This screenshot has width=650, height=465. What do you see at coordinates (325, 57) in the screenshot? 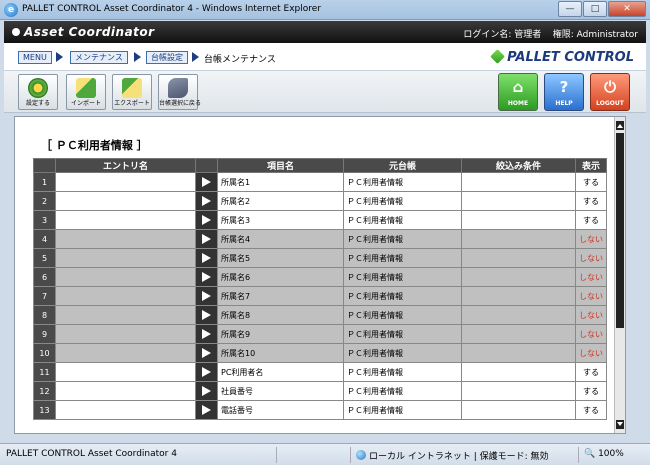
I see `breadcrumb: MENU メンテナンス 台帳設定 台帳メンテナンス PALLET CONTROL` at bounding box center [325, 57].